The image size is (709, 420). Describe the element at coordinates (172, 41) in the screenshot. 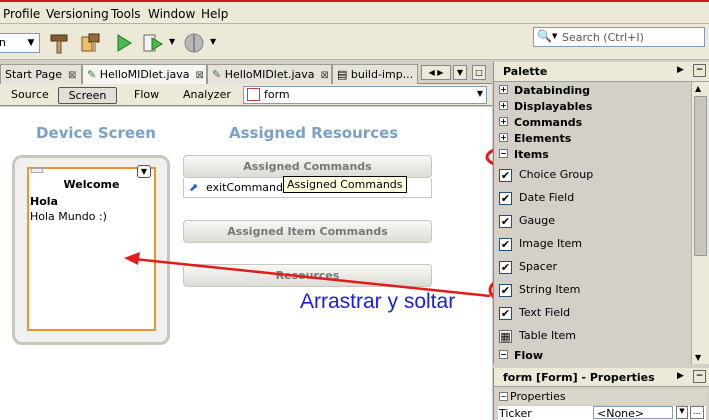

I see `debug-dropdown-icon: ▼` at that location.